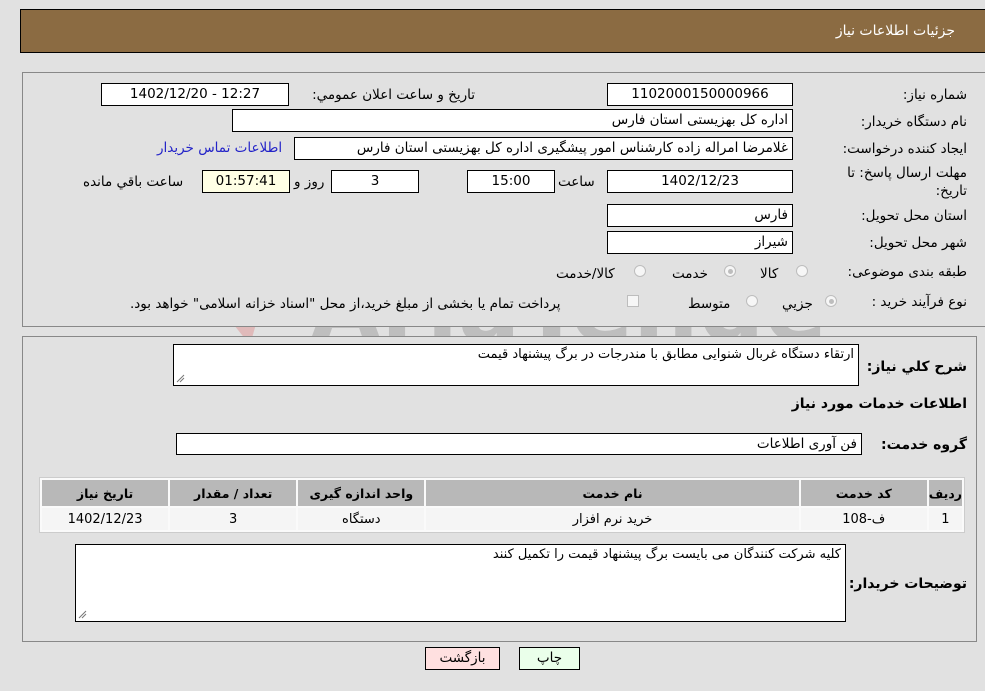  I want to click on buyer-notes-label: توضیحات خریدار:, so click(907, 584).